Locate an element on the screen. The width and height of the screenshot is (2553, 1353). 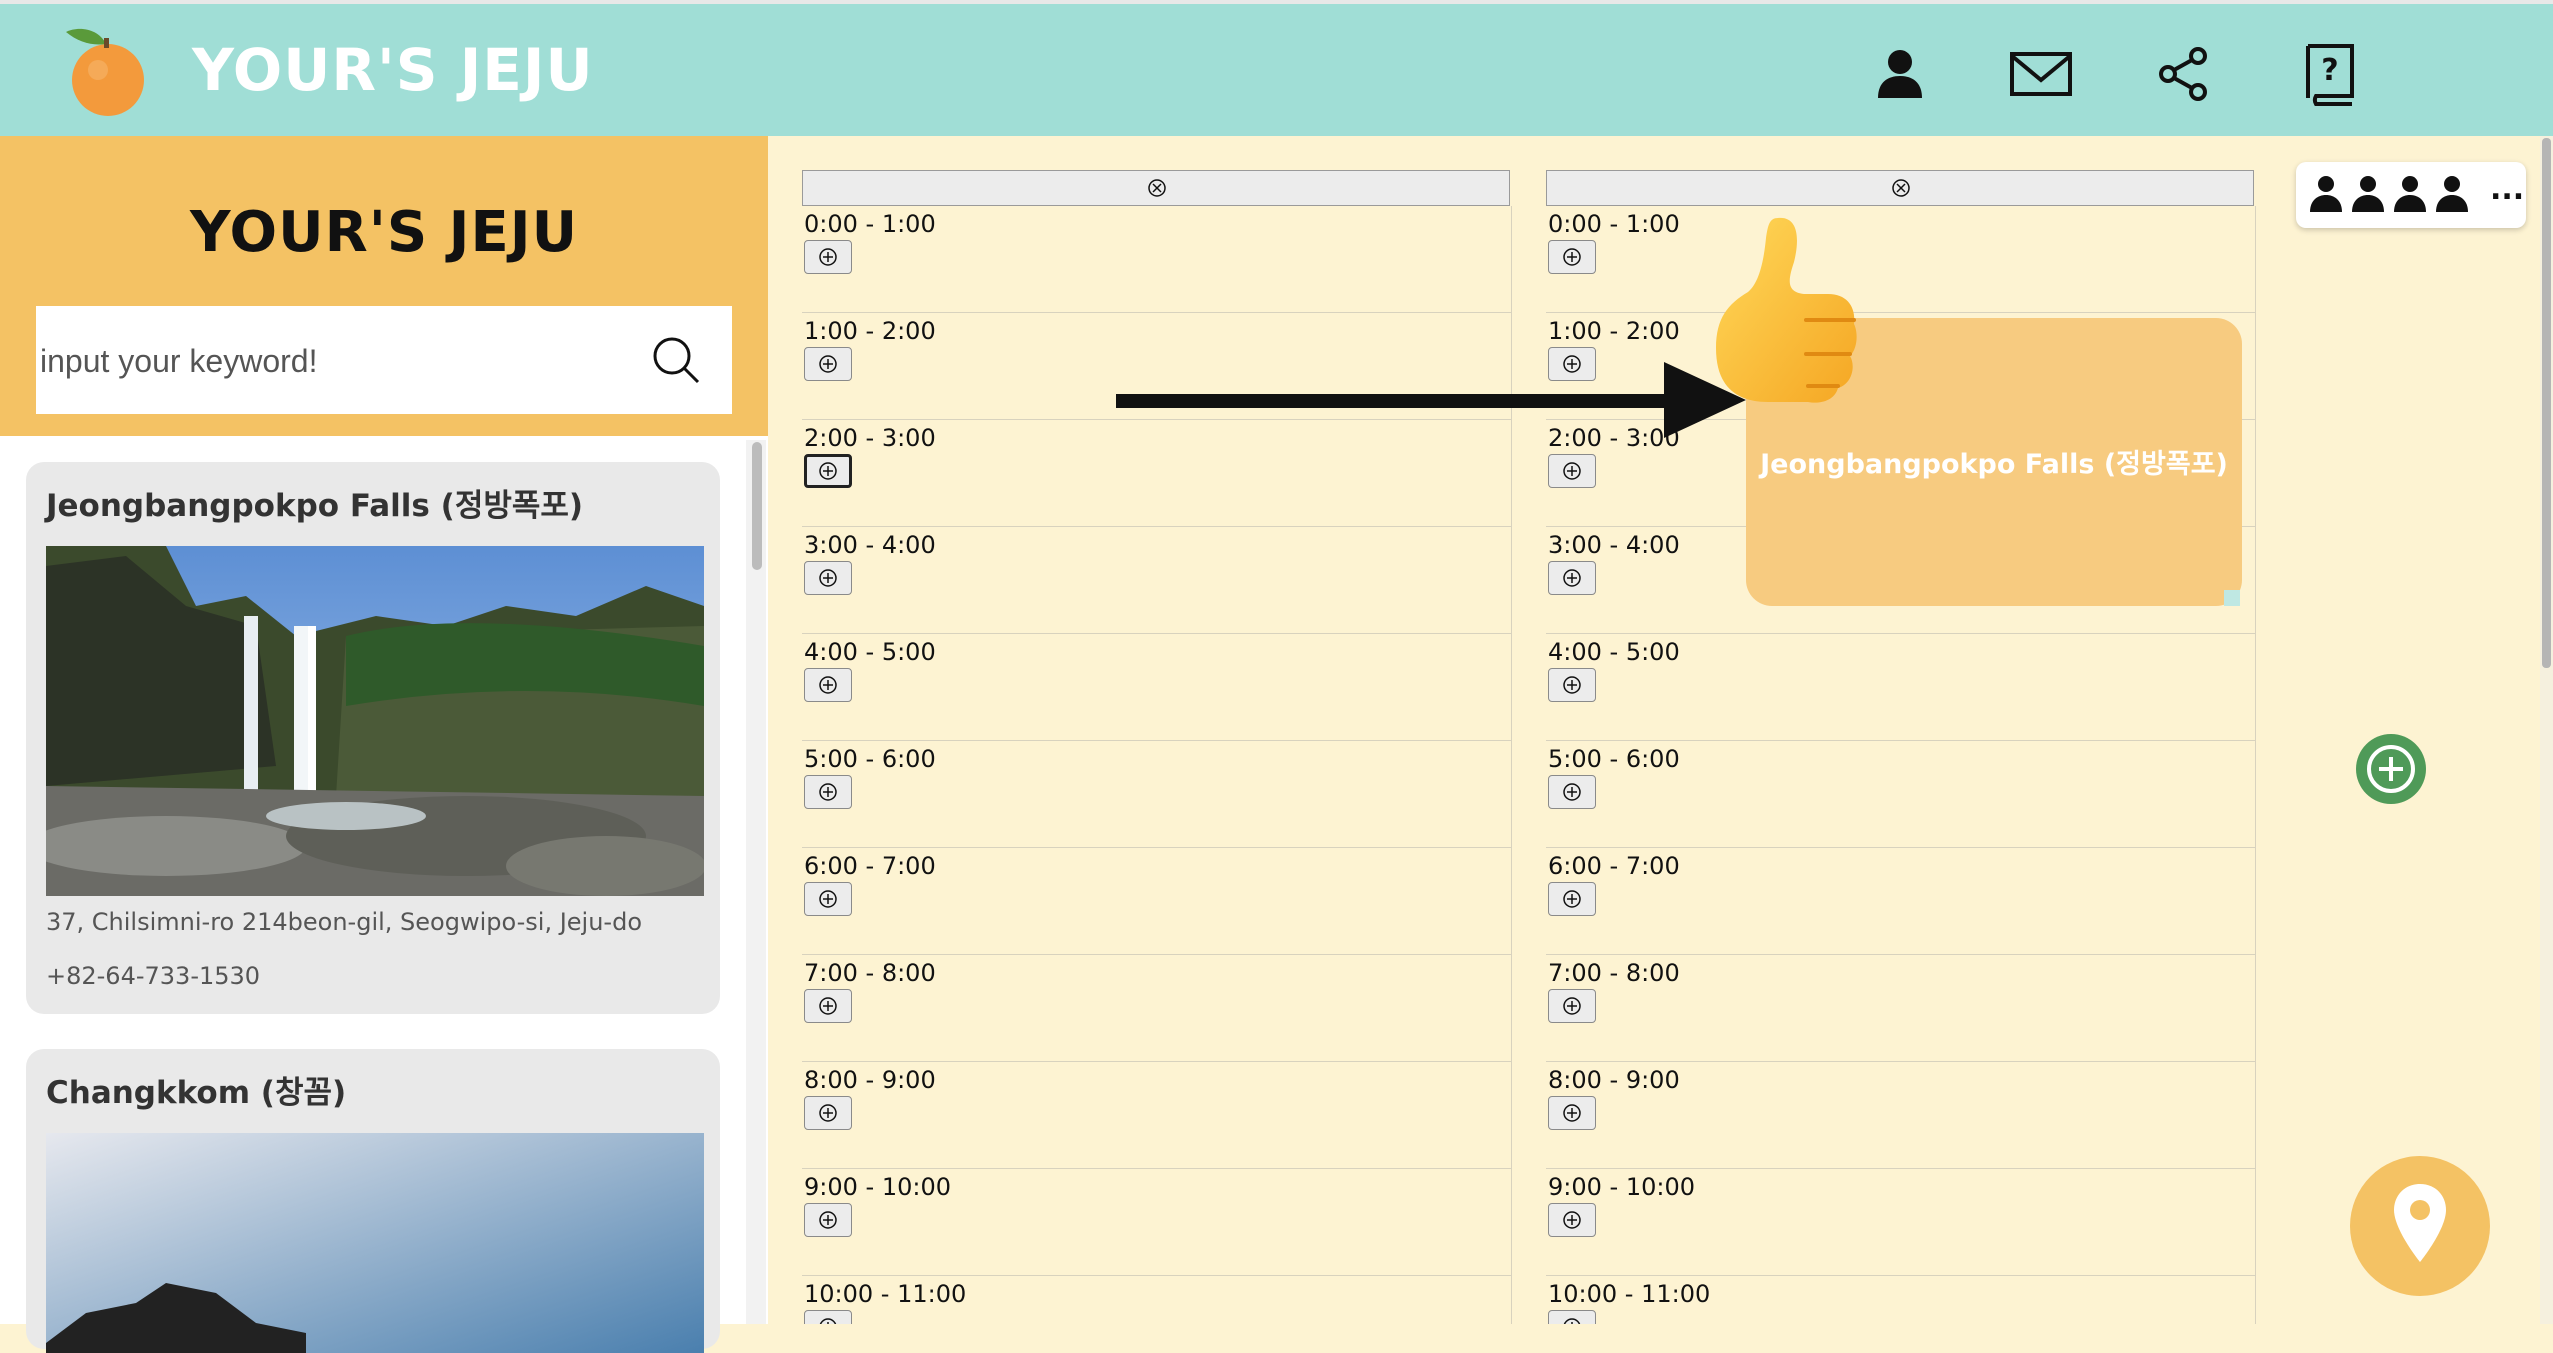
top-bar: YOUR'S JEJU ? is located at coordinates (1276, 68).